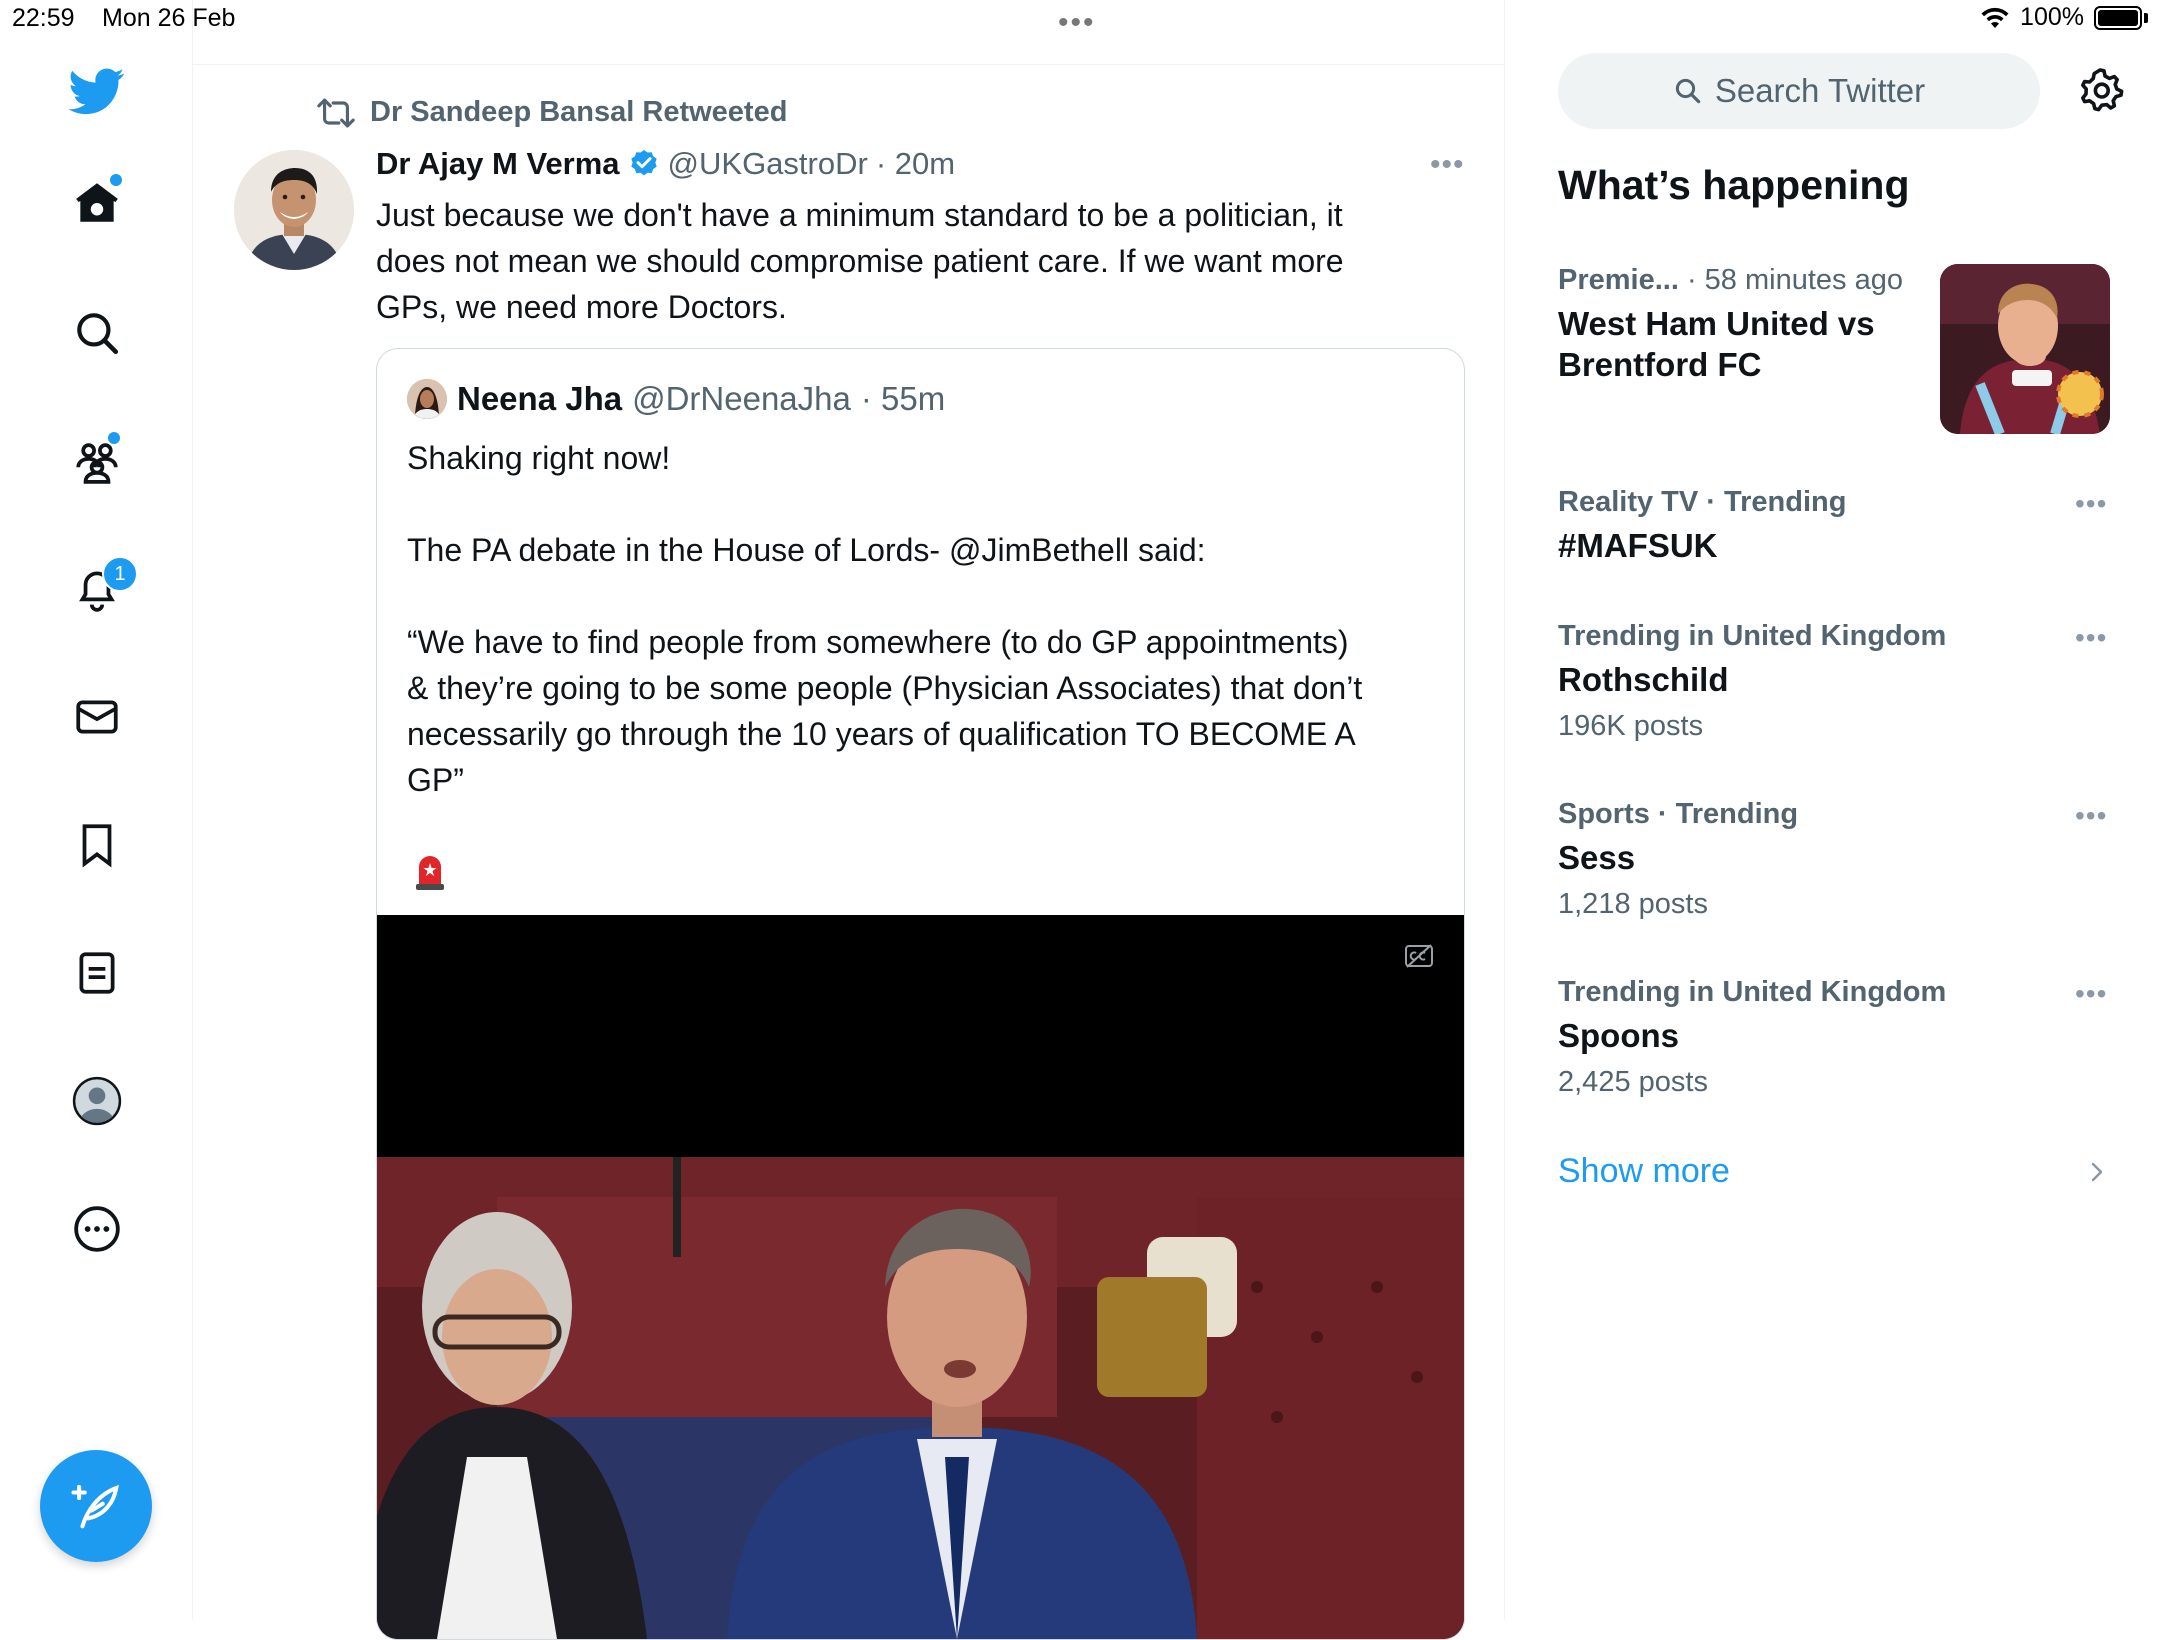 The image size is (2160, 1640). I want to click on trend-meta: Premie... · 58 minutes ago, so click(1730, 280).